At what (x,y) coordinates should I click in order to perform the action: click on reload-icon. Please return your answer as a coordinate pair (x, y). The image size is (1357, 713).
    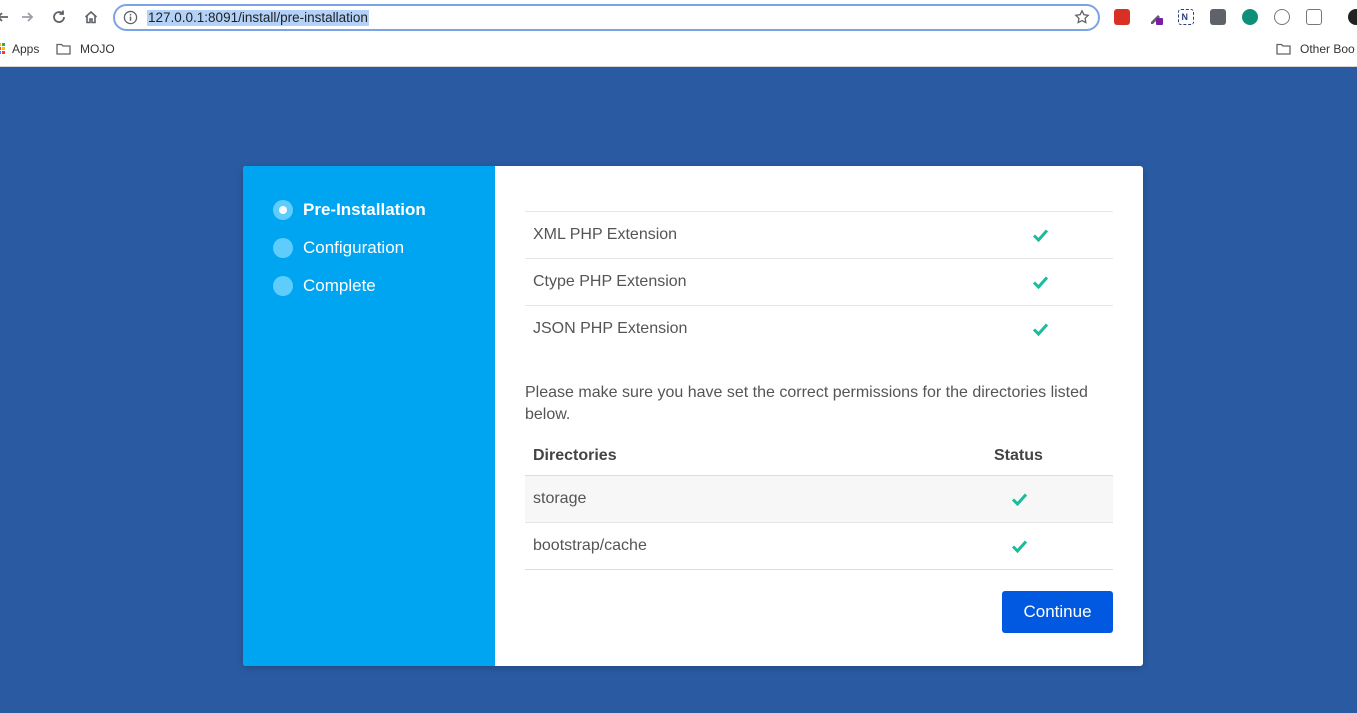
    Looking at the image, I should click on (59, 16).